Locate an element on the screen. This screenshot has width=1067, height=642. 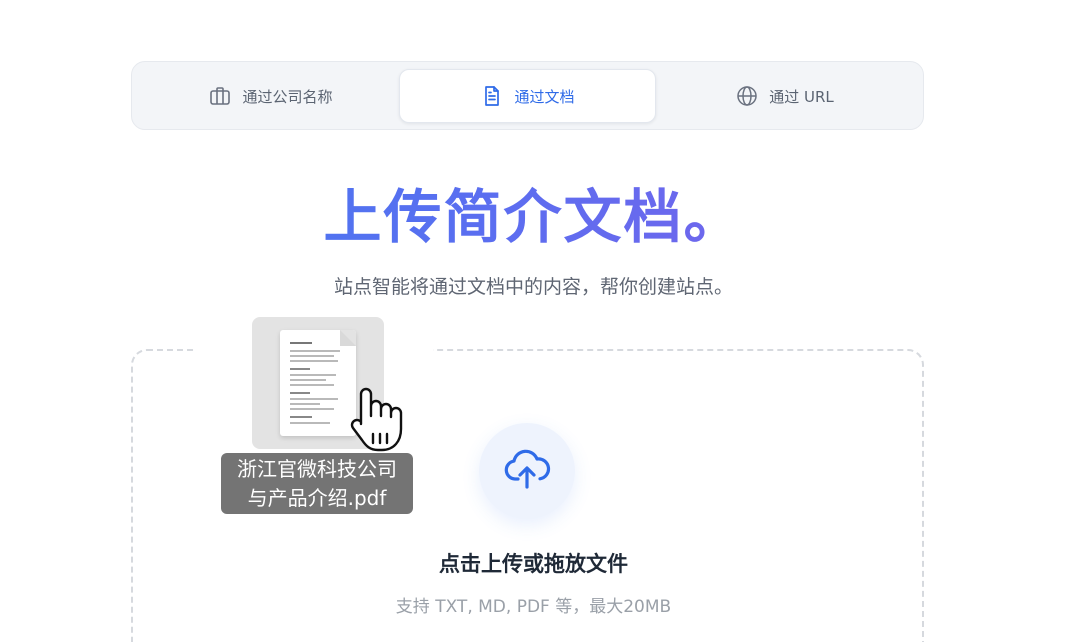
tab-label: 通过 URL is located at coordinates (801, 96).